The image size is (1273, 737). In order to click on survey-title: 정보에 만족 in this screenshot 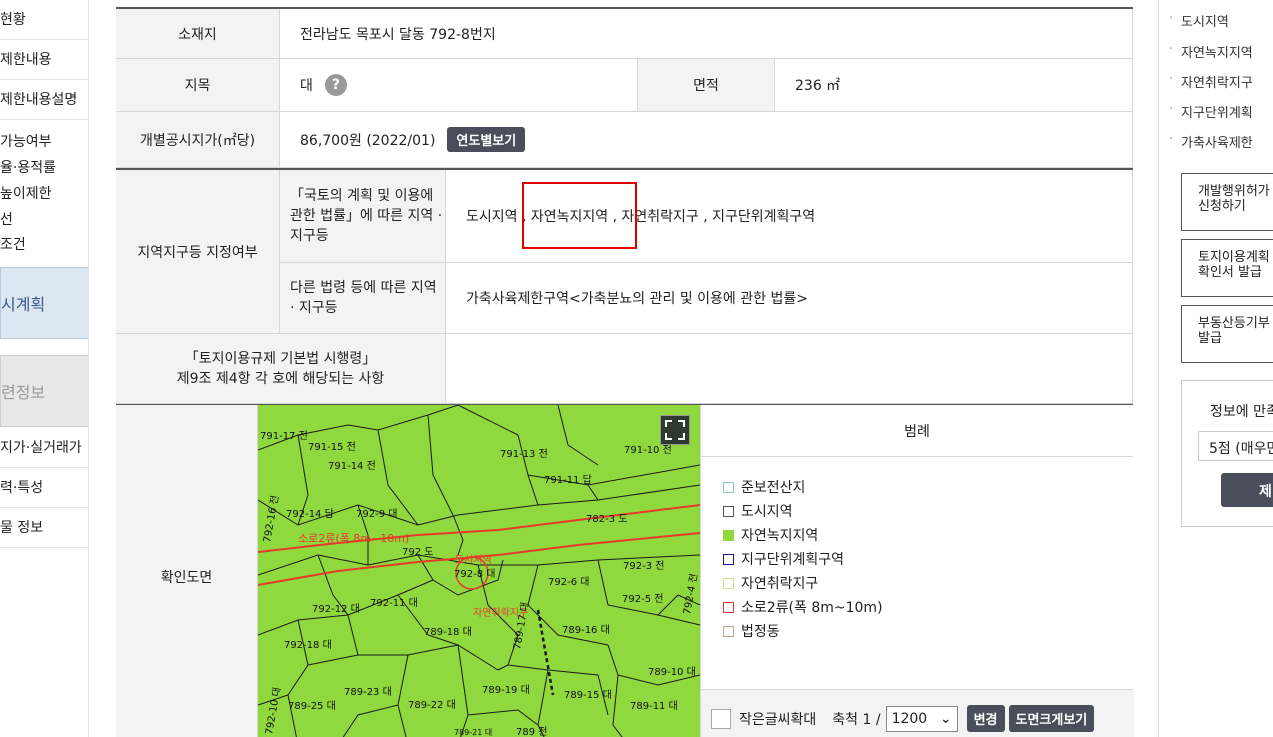, I will do `click(1241, 412)`.